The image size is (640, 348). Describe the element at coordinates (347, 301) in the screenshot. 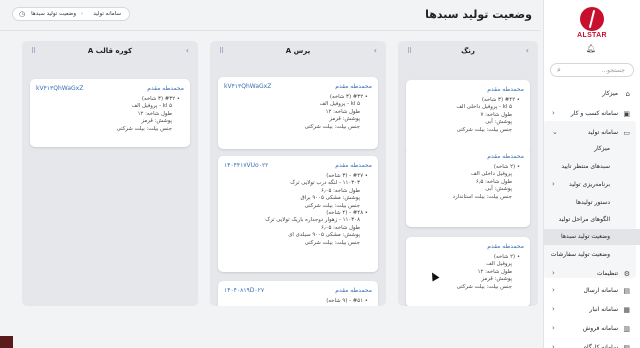

I see `card-detail-line: • #۵۱ - (۹ شاخه)` at that location.